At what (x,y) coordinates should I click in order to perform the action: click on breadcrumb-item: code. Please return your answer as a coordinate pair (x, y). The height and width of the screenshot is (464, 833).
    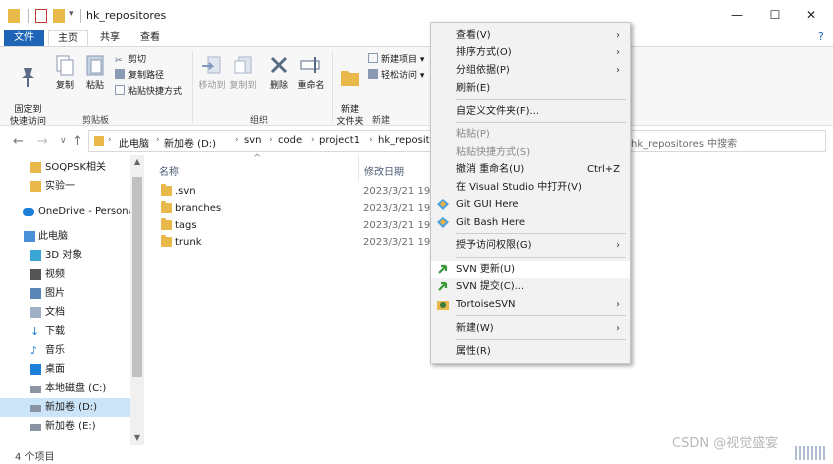
    Looking at the image, I should click on (290, 140).